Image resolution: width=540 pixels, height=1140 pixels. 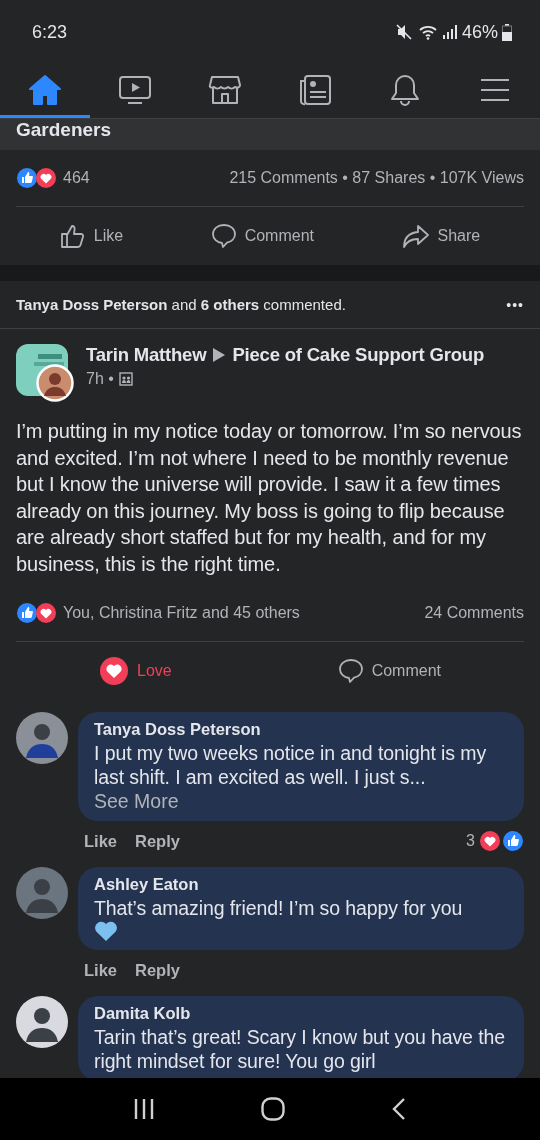 I want to click on activity-text: Tanya Doss Peterson and 6 others commented., so click(x=181, y=304).